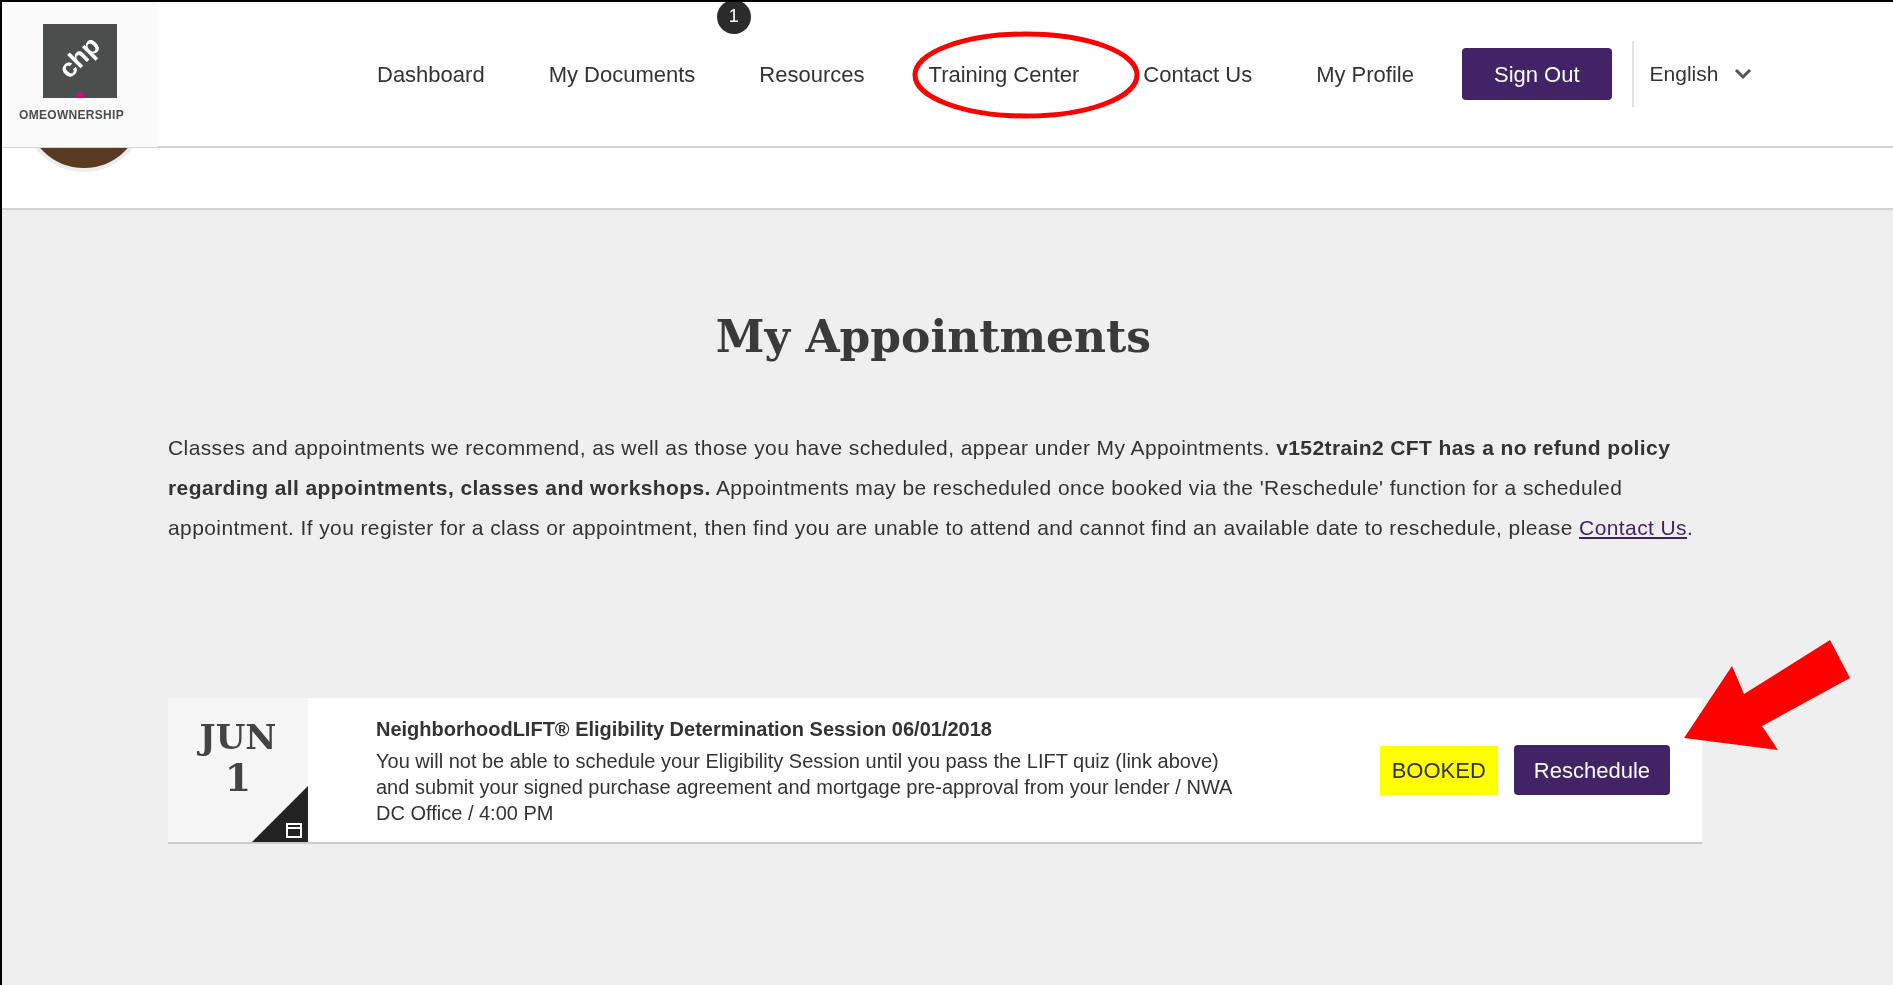  I want to click on nav-link: Resources, so click(812, 74).